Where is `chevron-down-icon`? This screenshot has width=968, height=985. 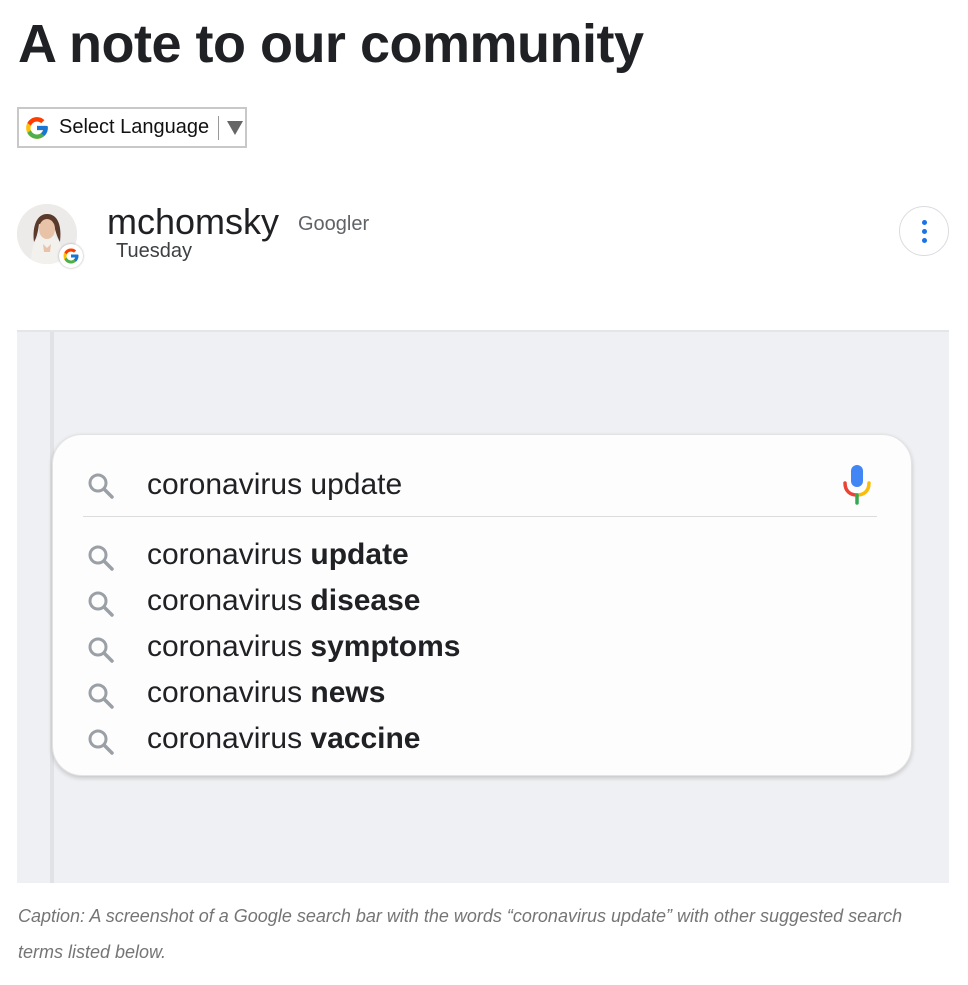
chevron-down-icon is located at coordinates (235, 127).